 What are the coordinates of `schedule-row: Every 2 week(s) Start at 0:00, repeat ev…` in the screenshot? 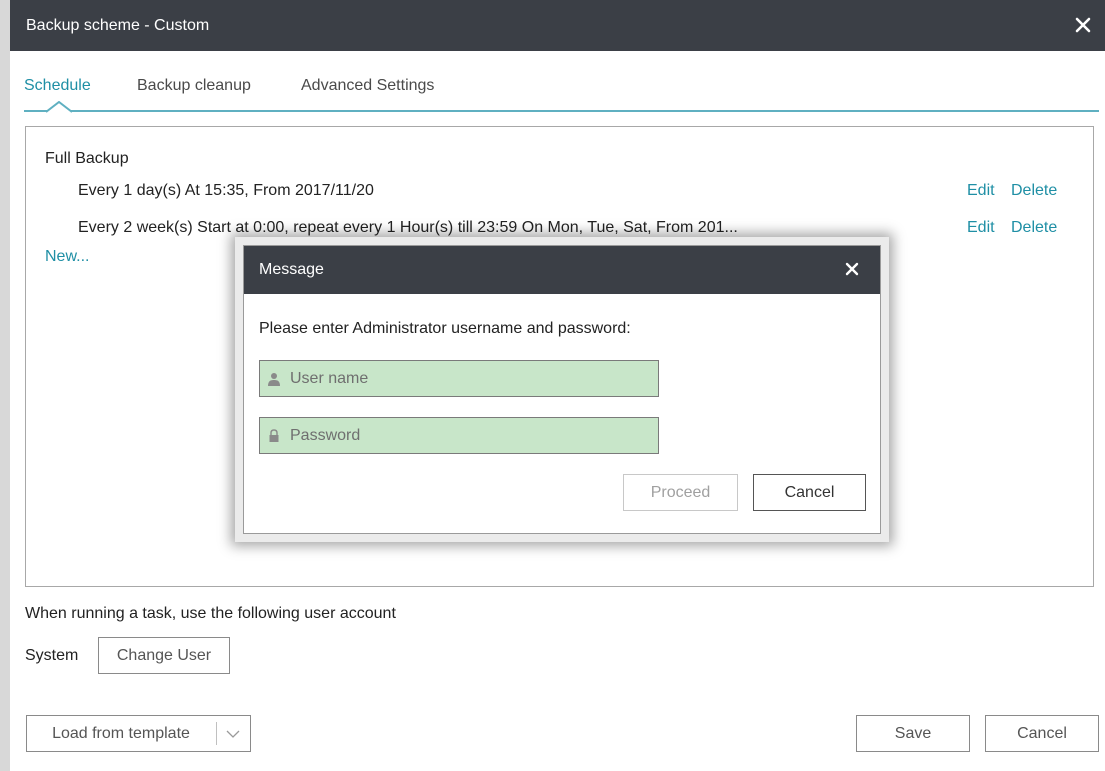 It's located at (559, 229).